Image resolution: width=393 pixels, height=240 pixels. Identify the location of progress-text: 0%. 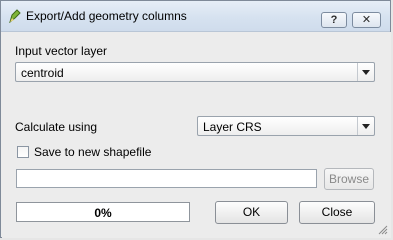
(103, 213).